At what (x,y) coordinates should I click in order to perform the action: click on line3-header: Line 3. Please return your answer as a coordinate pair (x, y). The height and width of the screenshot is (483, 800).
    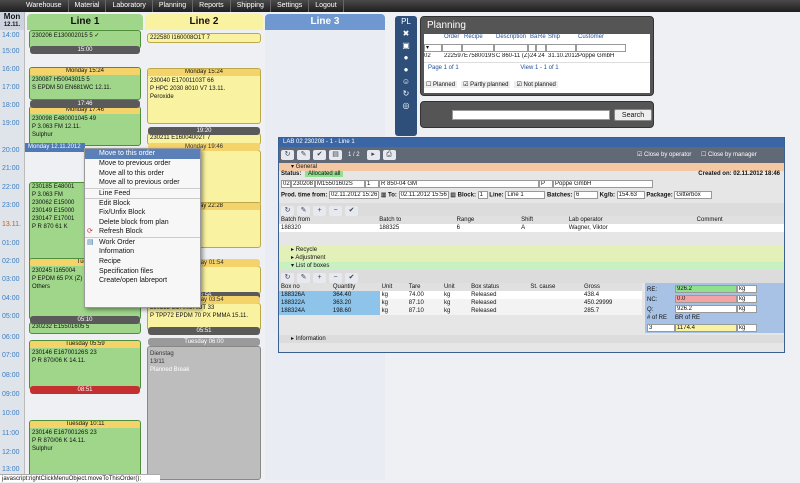
    Looking at the image, I should click on (325, 22).